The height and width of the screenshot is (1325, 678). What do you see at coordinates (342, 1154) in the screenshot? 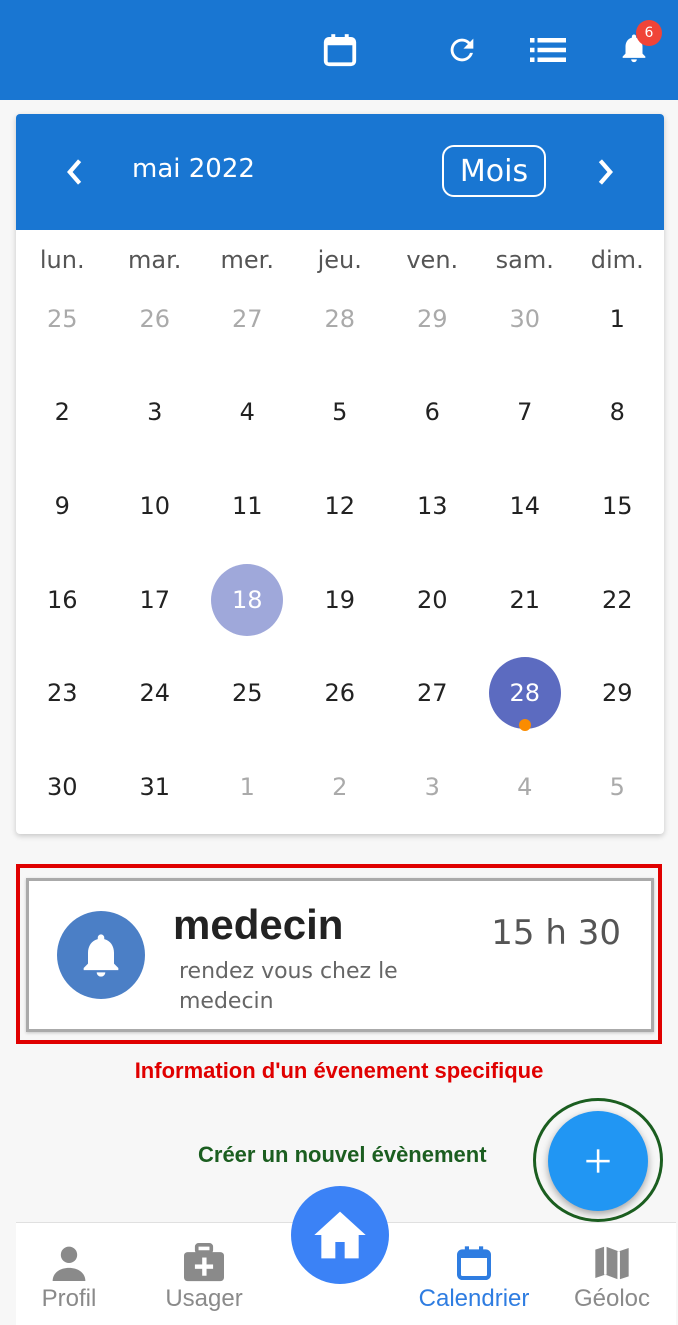
I see `new-event-annotation-label: Créer un nouvel évènement` at bounding box center [342, 1154].